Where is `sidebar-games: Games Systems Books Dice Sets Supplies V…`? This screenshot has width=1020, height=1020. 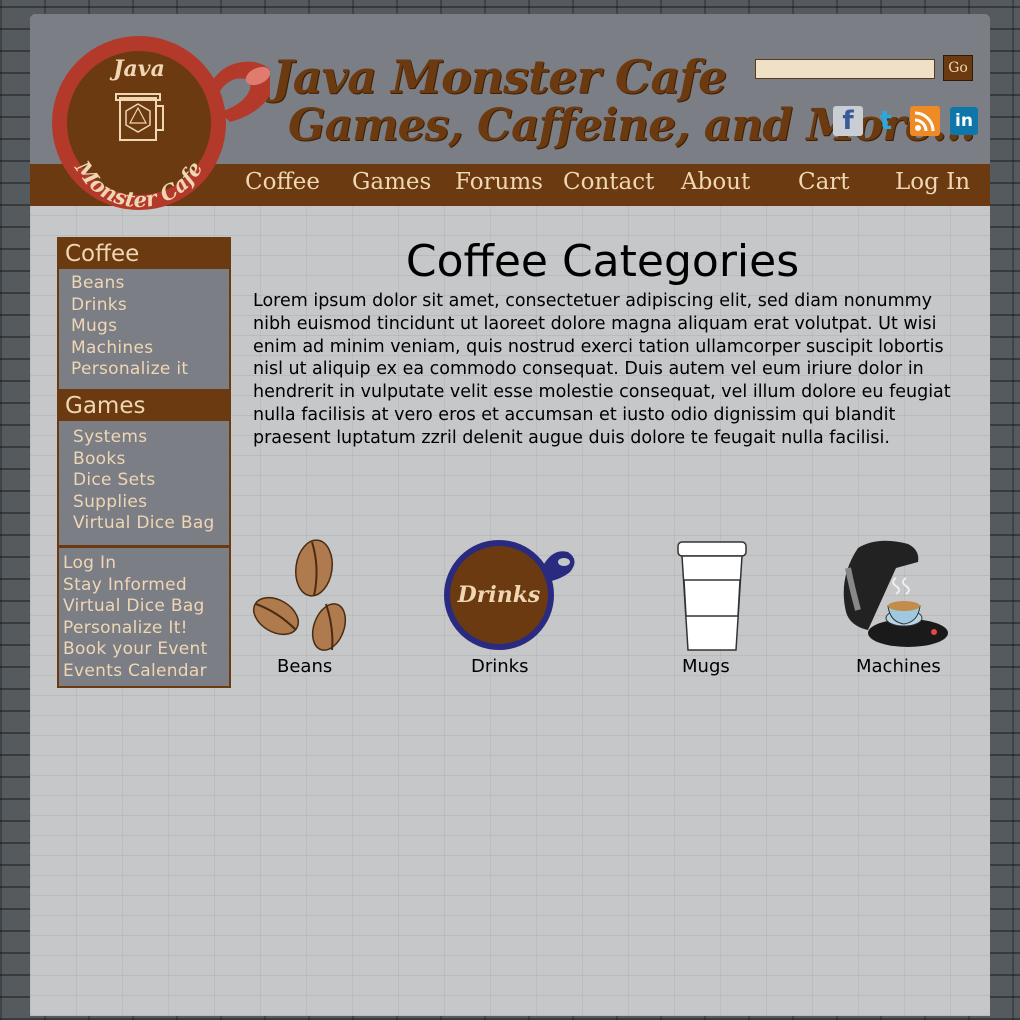 sidebar-games: Games Systems Books Dice Sets Supplies V… is located at coordinates (144, 468).